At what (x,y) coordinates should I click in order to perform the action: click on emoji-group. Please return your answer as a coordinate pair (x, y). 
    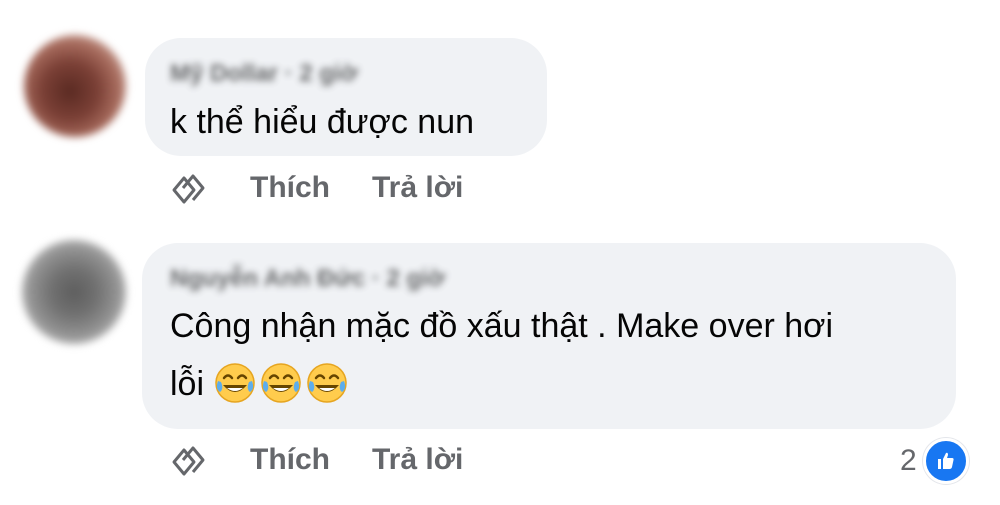
    Looking at the image, I should click on (282, 386).